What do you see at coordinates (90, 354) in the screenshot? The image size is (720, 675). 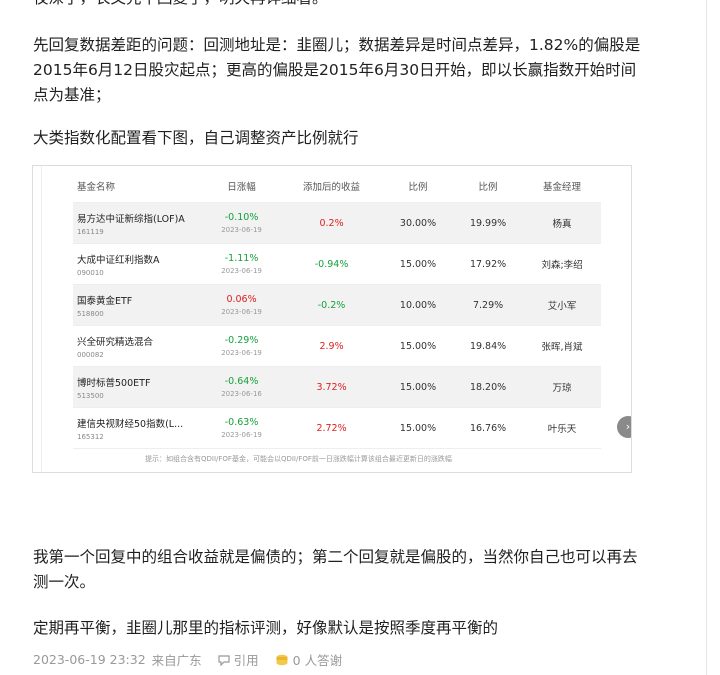 I see `fund-code: 000082` at bounding box center [90, 354].